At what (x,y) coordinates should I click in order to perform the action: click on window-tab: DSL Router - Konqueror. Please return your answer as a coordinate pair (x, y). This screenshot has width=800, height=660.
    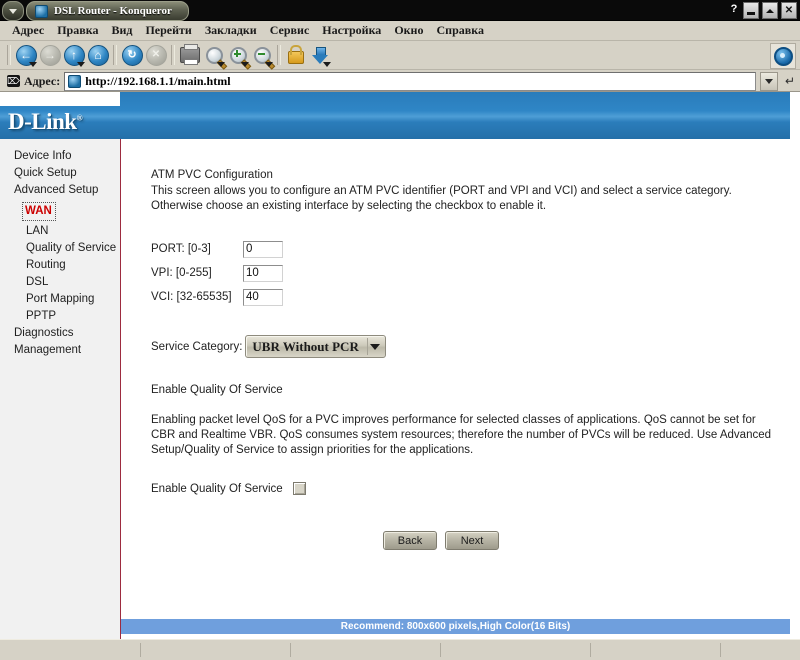
    Looking at the image, I should click on (107, 11).